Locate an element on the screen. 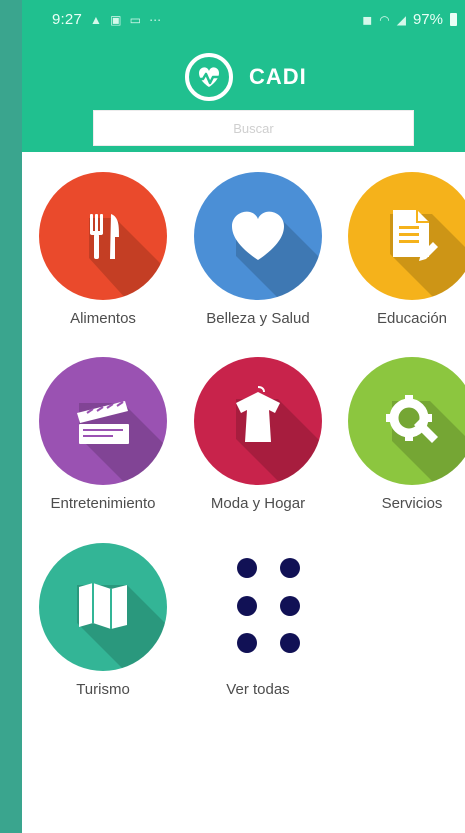 This screenshot has height=833, width=465. category-entretenimiento: Entretenimiento is located at coordinates (103, 434).